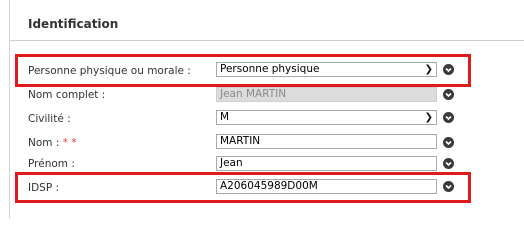 This screenshot has width=524, height=240. Describe the element at coordinates (44, 143) in the screenshot. I see `nom-label-text: Nom :` at that location.